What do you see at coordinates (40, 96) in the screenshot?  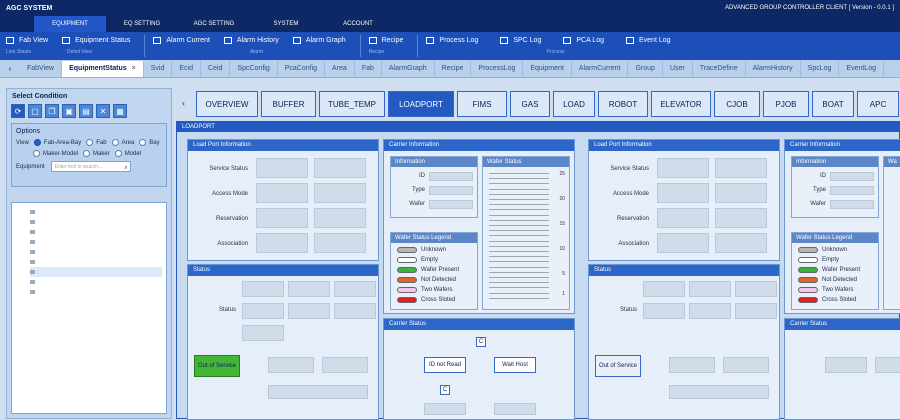 I see `panel-title: Select Condition` at bounding box center [40, 96].